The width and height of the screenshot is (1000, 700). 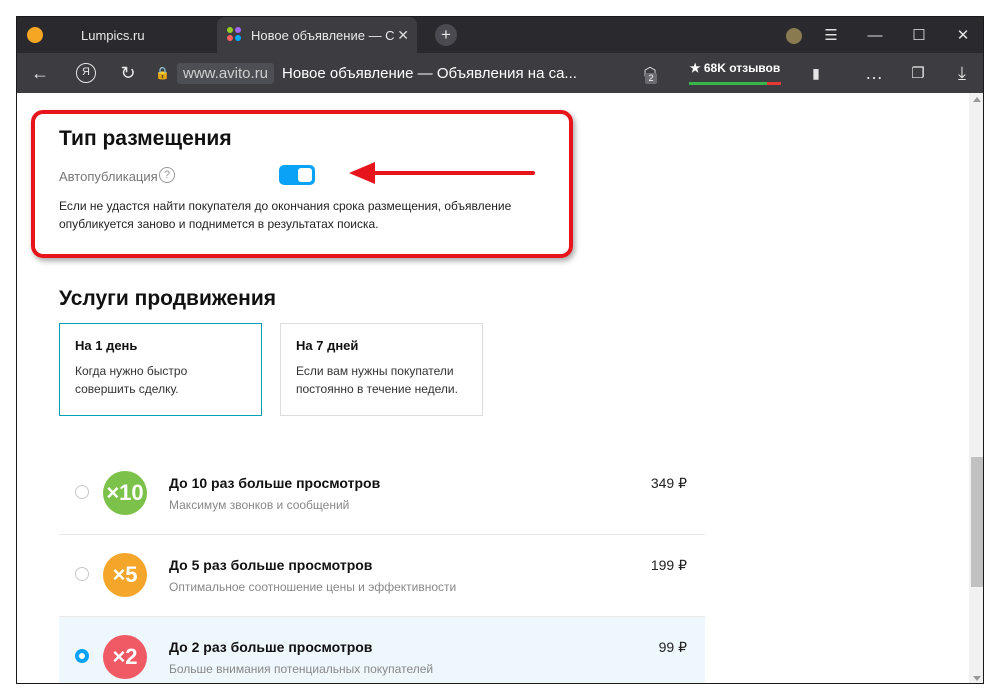 What do you see at coordinates (167, 175) in the screenshot?
I see `help-icon: ?` at bounding box center [167, 175].